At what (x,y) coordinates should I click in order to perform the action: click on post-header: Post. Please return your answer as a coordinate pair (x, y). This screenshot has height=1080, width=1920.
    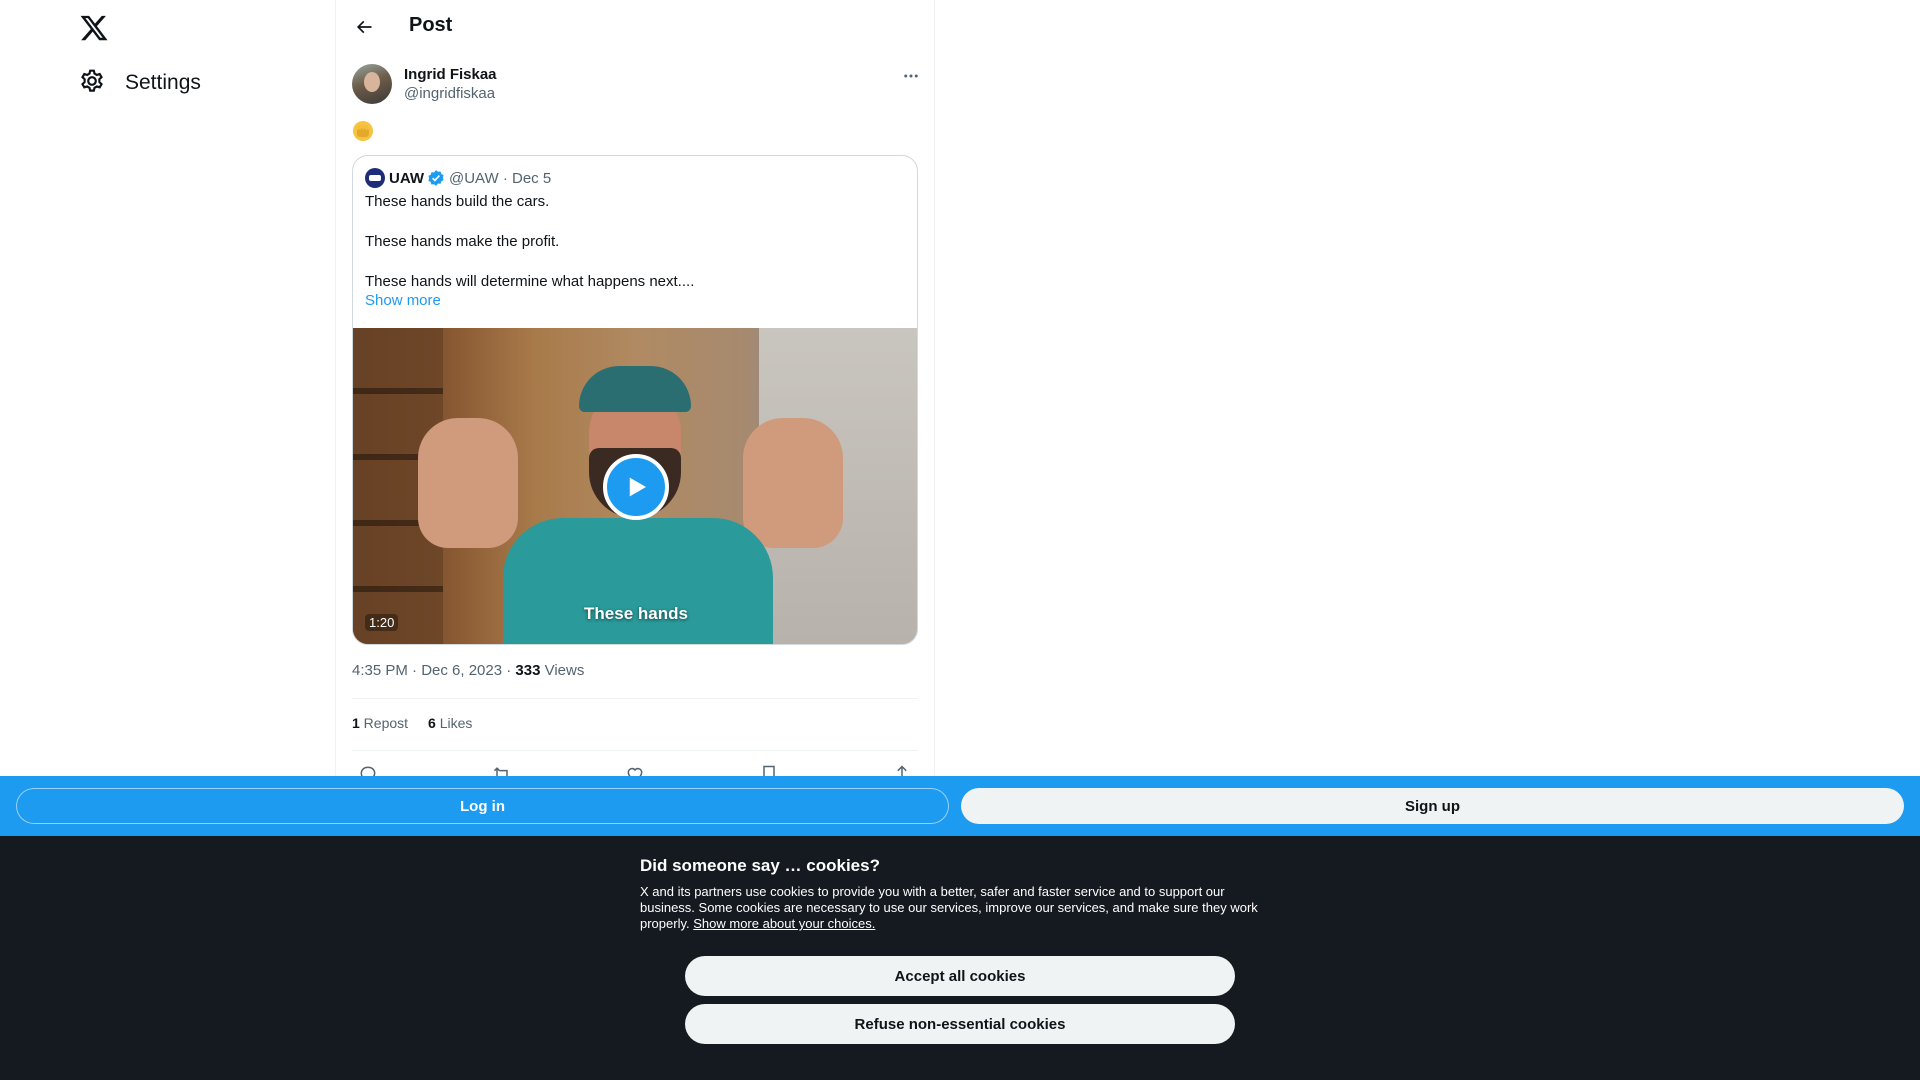
    Looking at the image, I should click on (635, 27).